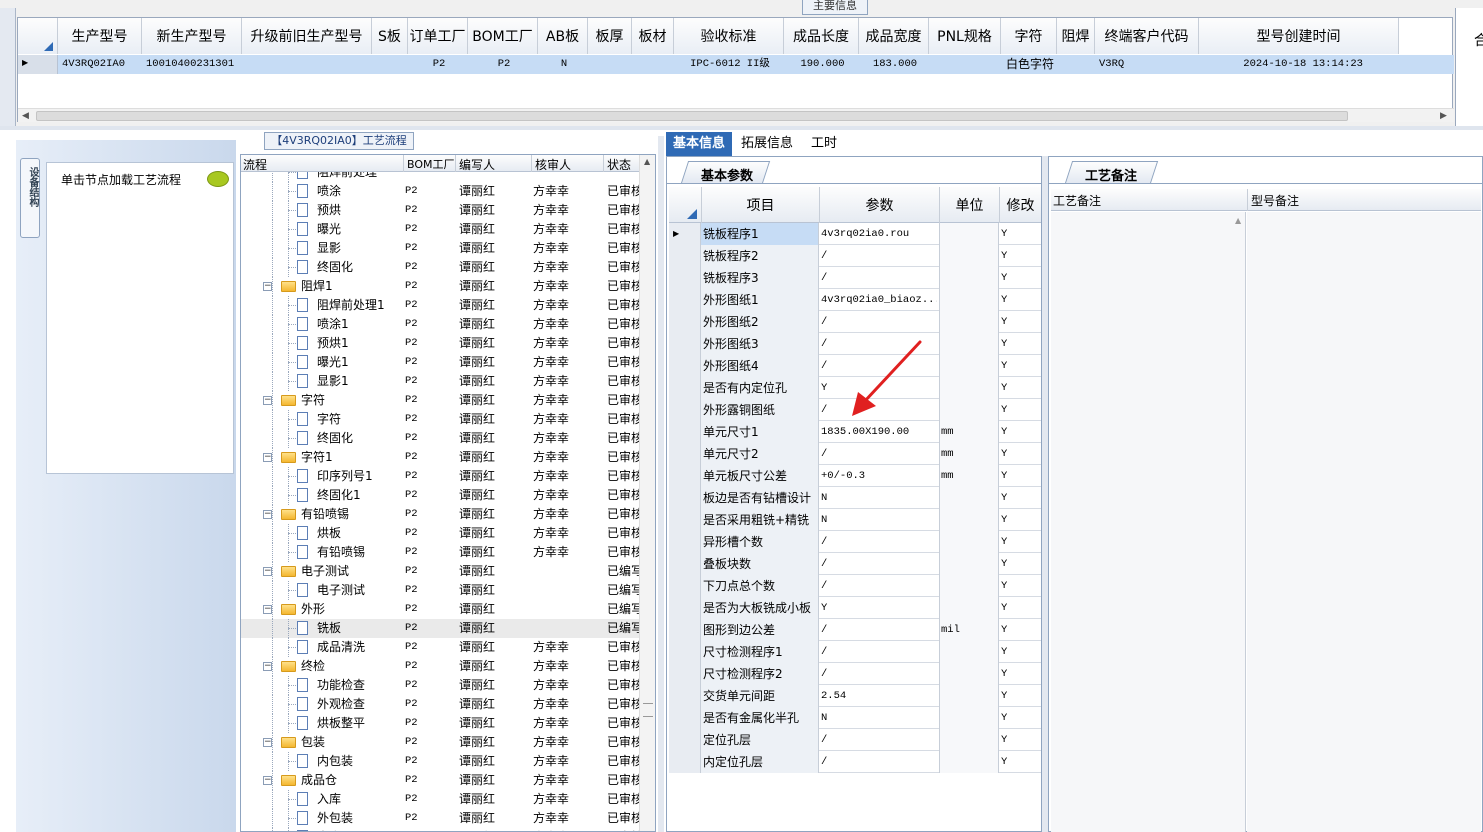  What do you see at coordinates (895, 64) in the screenshot?
I see `row-cell: 183.000` at bounding box center [895, 64].